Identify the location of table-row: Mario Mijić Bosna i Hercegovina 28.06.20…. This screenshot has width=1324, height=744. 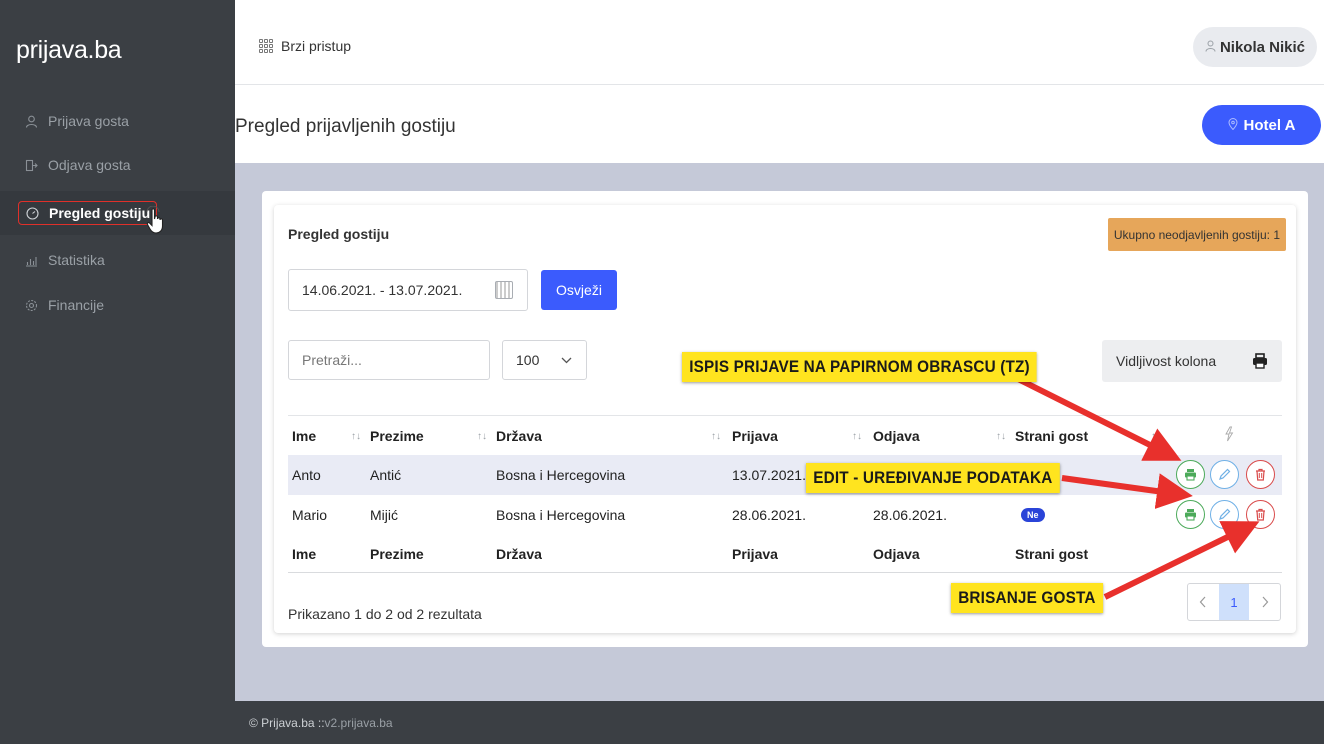
(785, 515).